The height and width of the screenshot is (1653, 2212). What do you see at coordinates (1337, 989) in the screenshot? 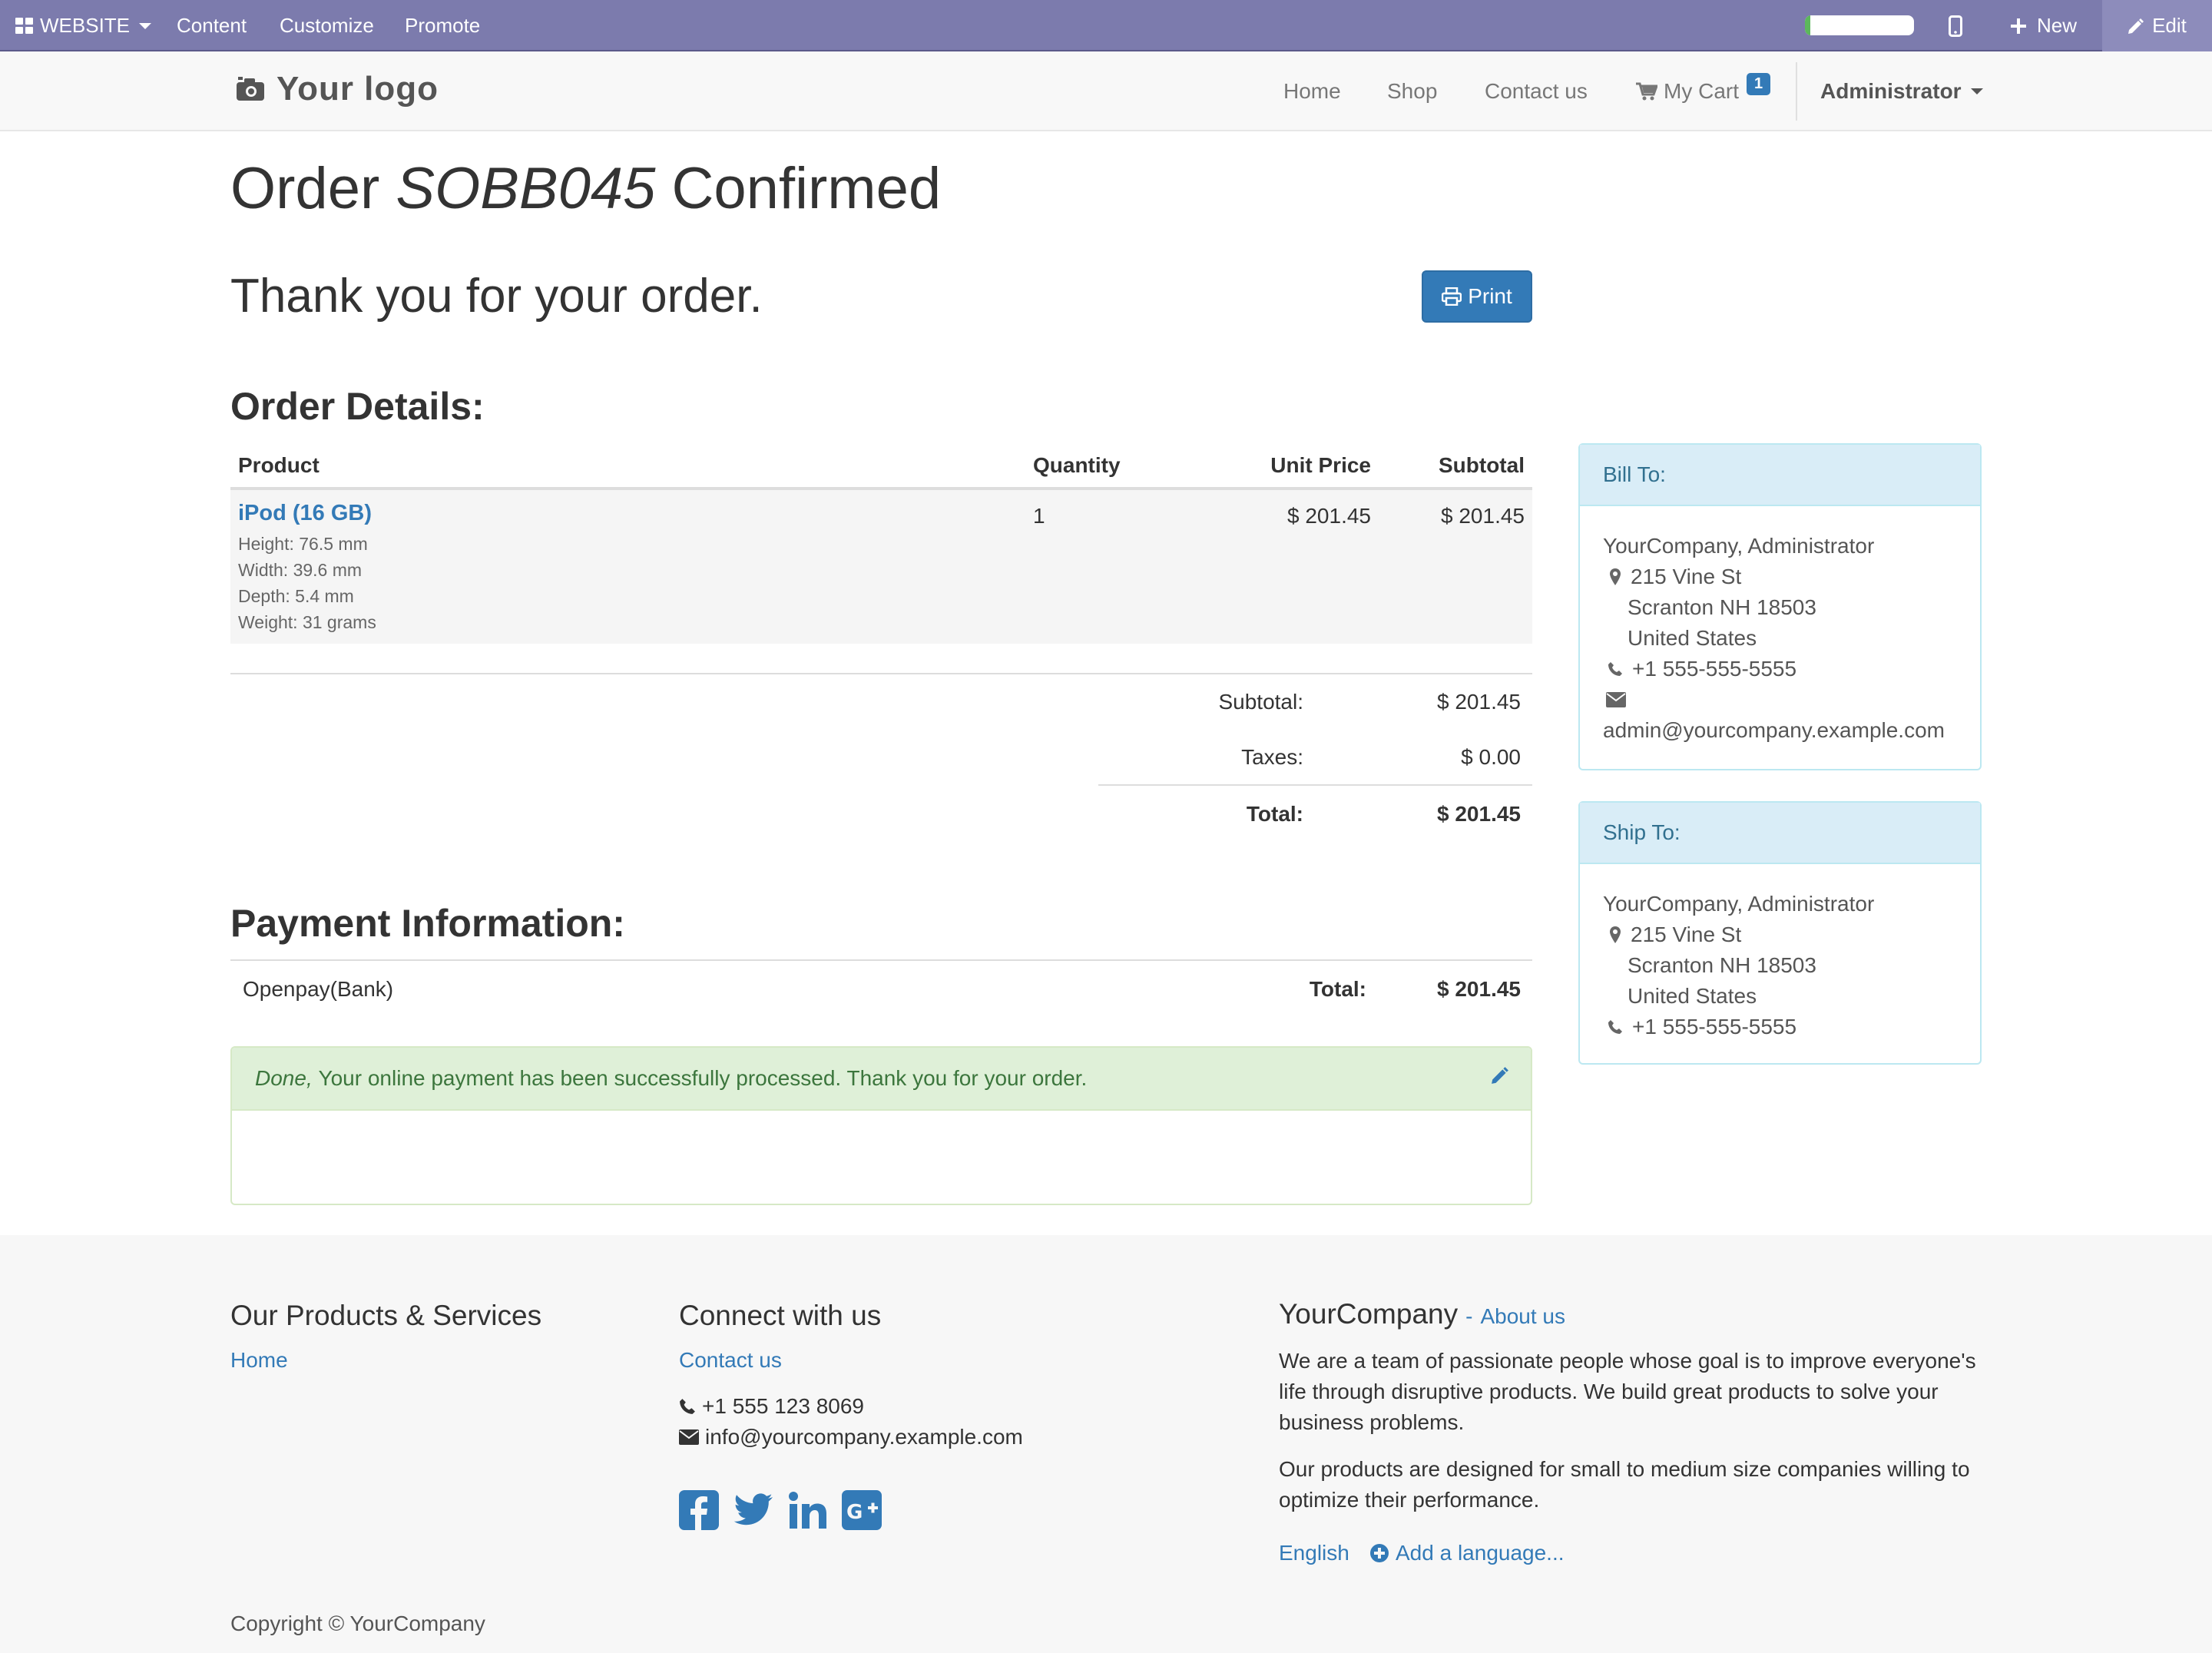
I see `payment-total-label: Total:` at bounding box center [1337, 989].